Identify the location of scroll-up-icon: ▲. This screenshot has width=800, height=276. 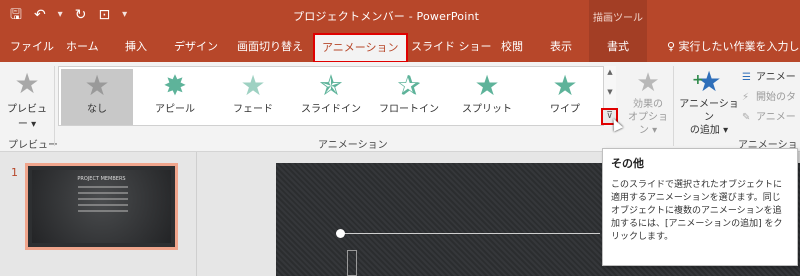
(610, 72).